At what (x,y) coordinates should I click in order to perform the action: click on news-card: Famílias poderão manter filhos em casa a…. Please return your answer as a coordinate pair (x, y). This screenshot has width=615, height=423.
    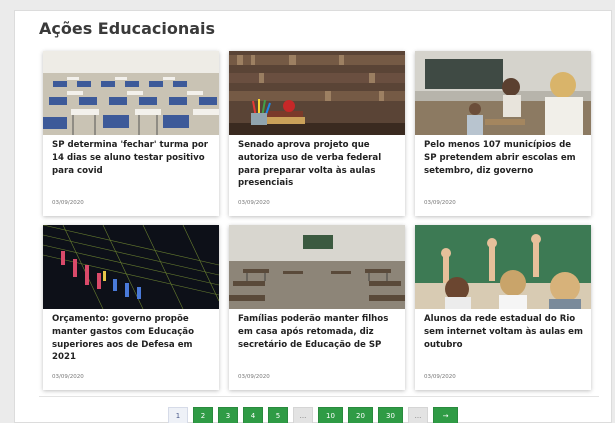
    Looking at the image, I should click on (317, 307).